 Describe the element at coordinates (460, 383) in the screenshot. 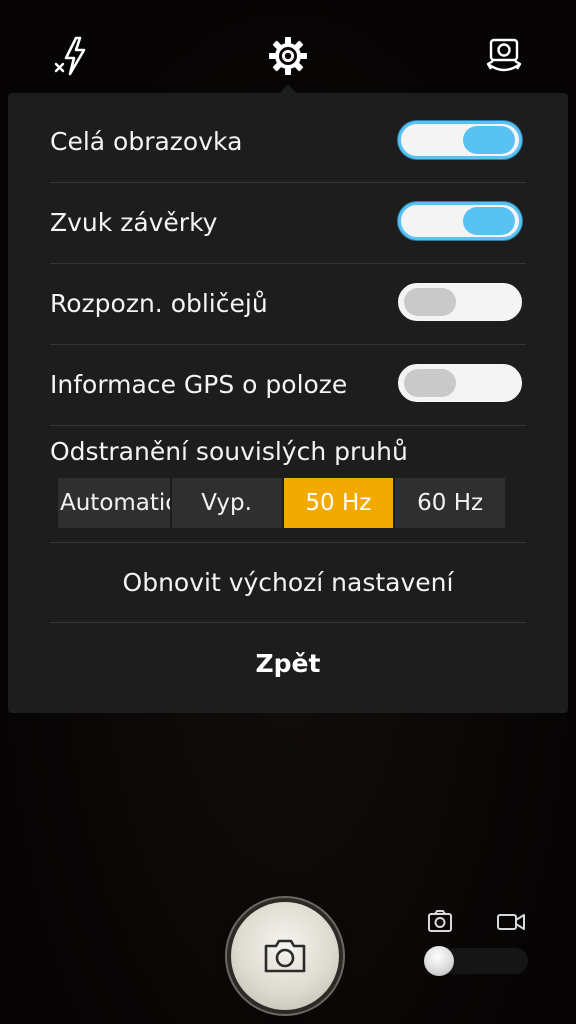

I see `gps-info-toggle` at that location.